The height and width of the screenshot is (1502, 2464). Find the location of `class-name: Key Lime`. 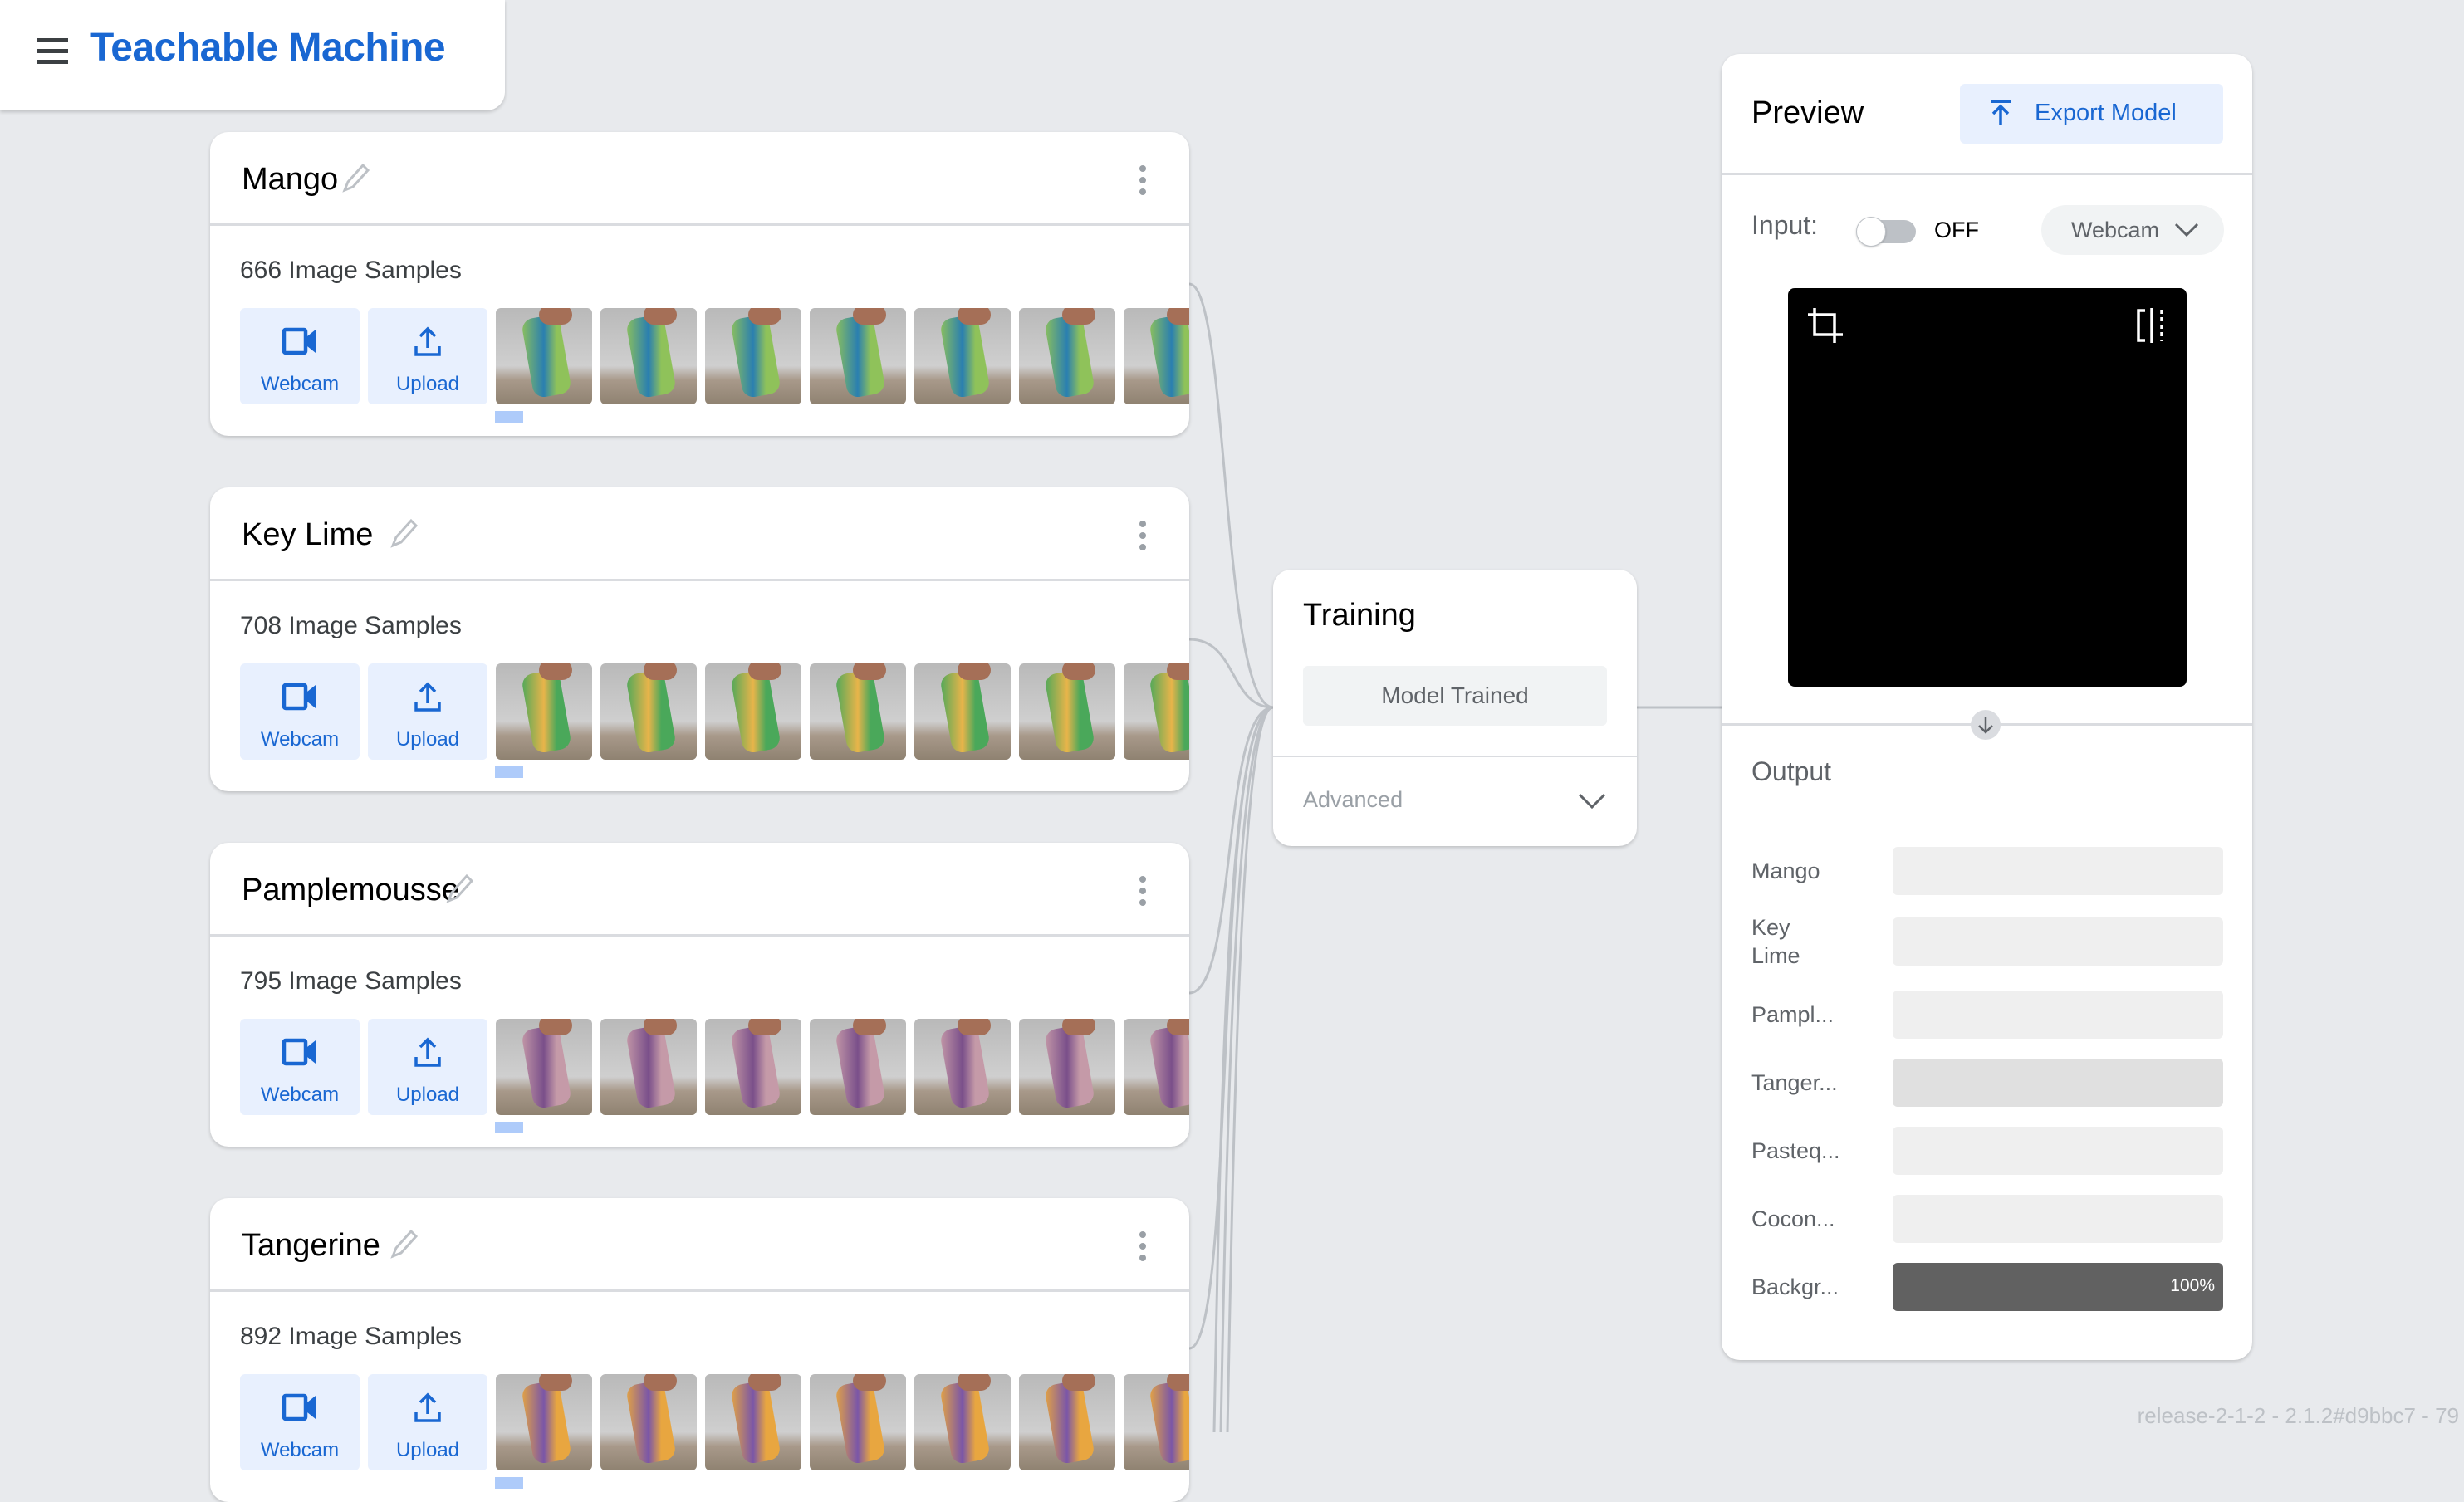

class-name: Key Lime is located at coordinates (307, 535).